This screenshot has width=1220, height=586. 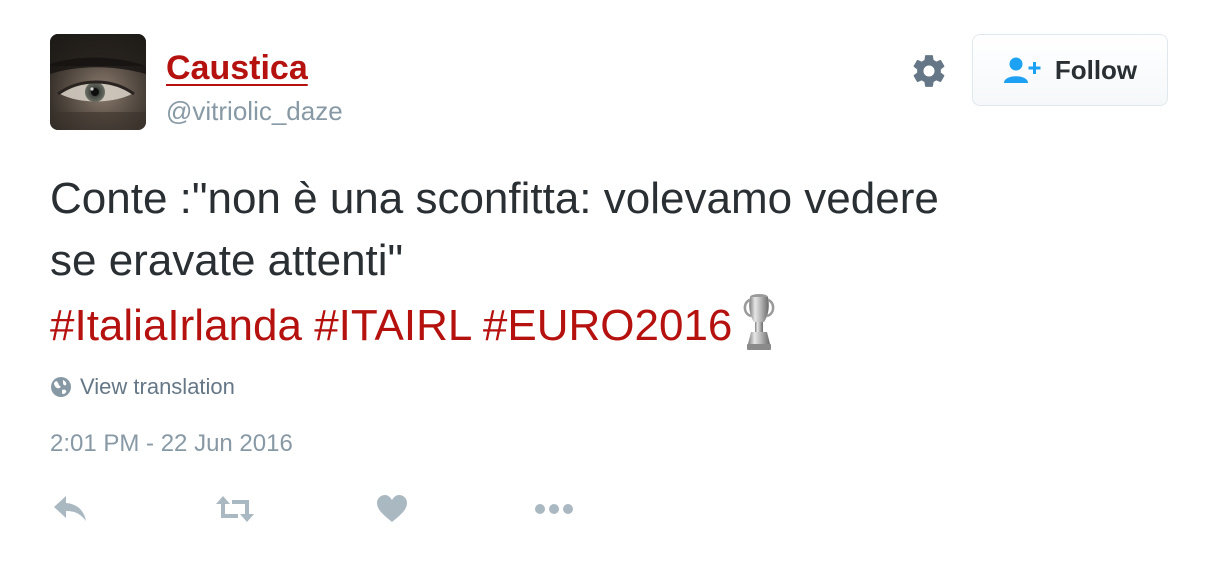 I want to click on reply-icon, so click(x=70, y=509).